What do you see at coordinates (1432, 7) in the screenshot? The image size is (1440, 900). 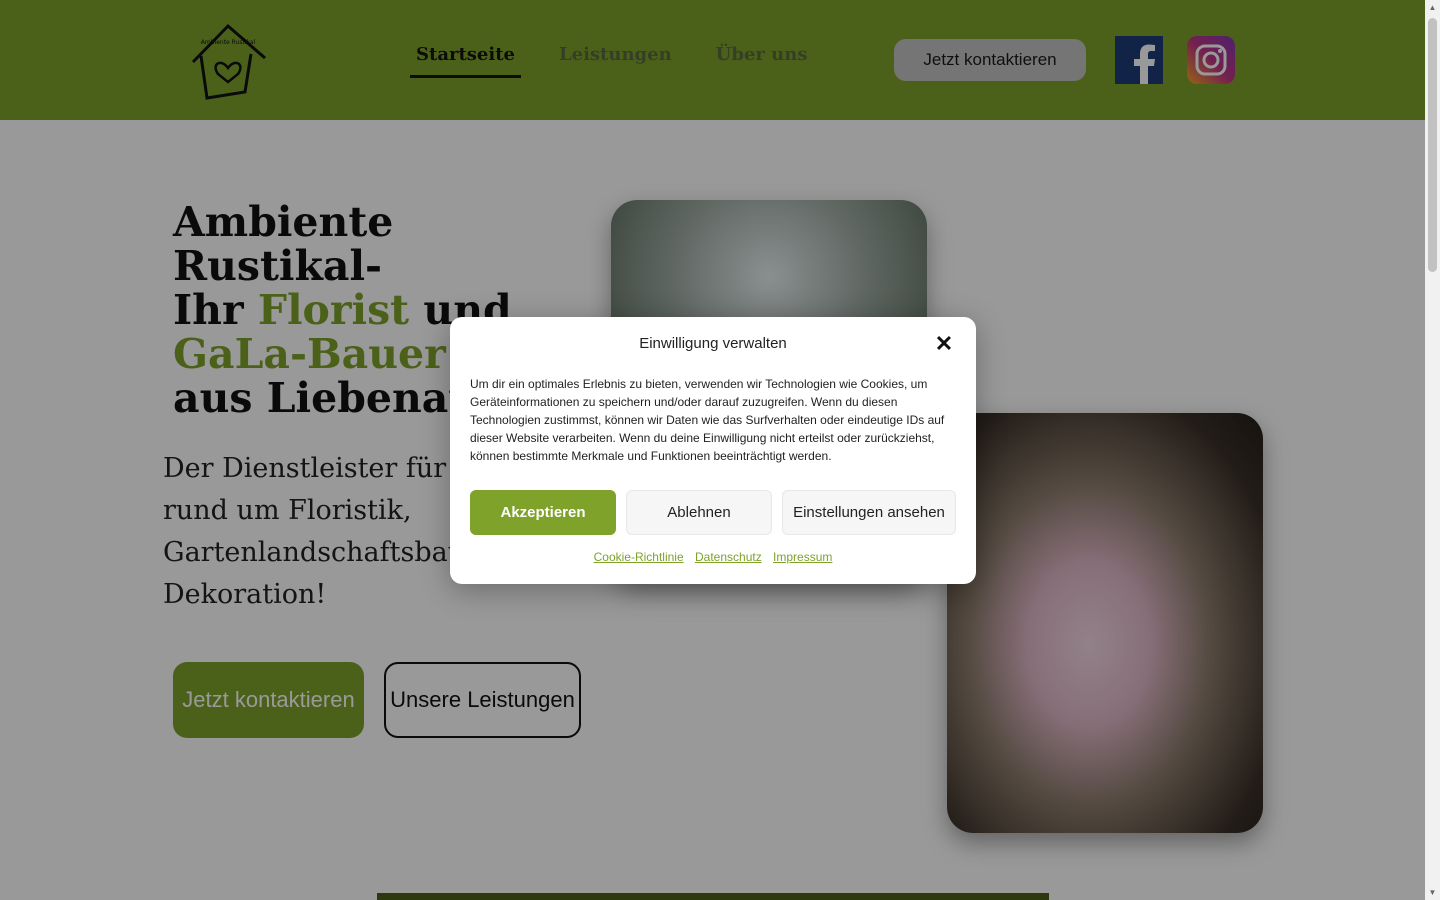 I see `scroll-up-arrow-icon: ▲` at bounding box center [1432, 7].